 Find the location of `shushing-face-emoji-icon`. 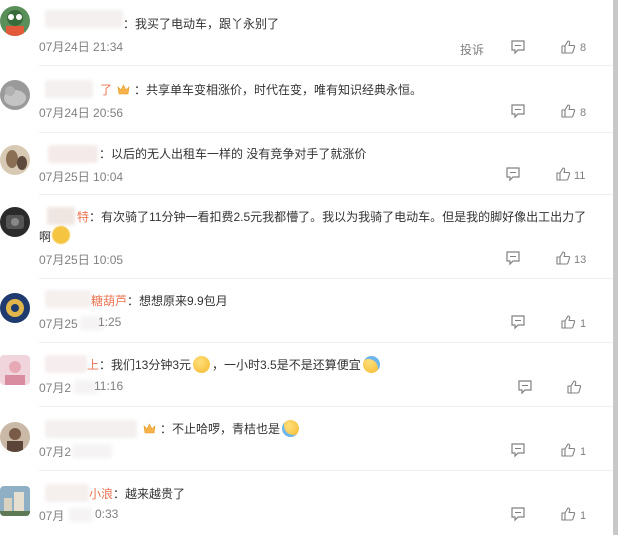

shushing-face-emoji-icon is located at coordinates (202, 364).